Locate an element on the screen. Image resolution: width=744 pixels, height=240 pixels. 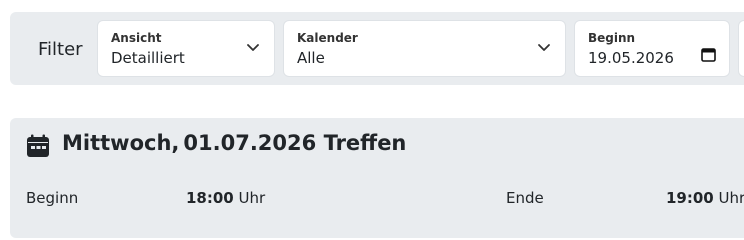
start-time-value: 18:00 Uhr is located at coordinates (225, 198).